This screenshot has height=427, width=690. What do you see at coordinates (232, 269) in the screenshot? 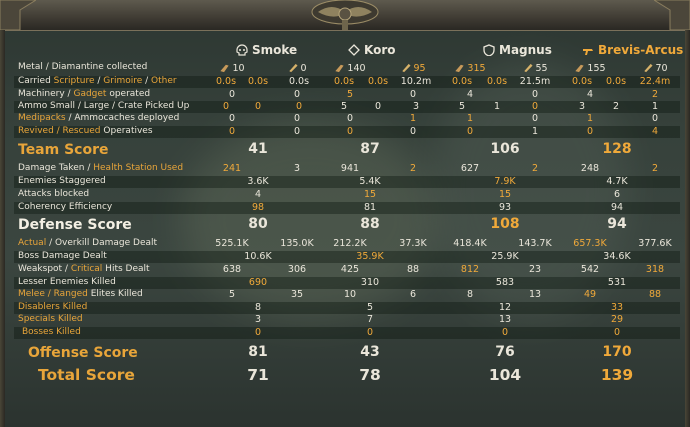
I see `stat-value: 638` at bounding box center [232, 269].